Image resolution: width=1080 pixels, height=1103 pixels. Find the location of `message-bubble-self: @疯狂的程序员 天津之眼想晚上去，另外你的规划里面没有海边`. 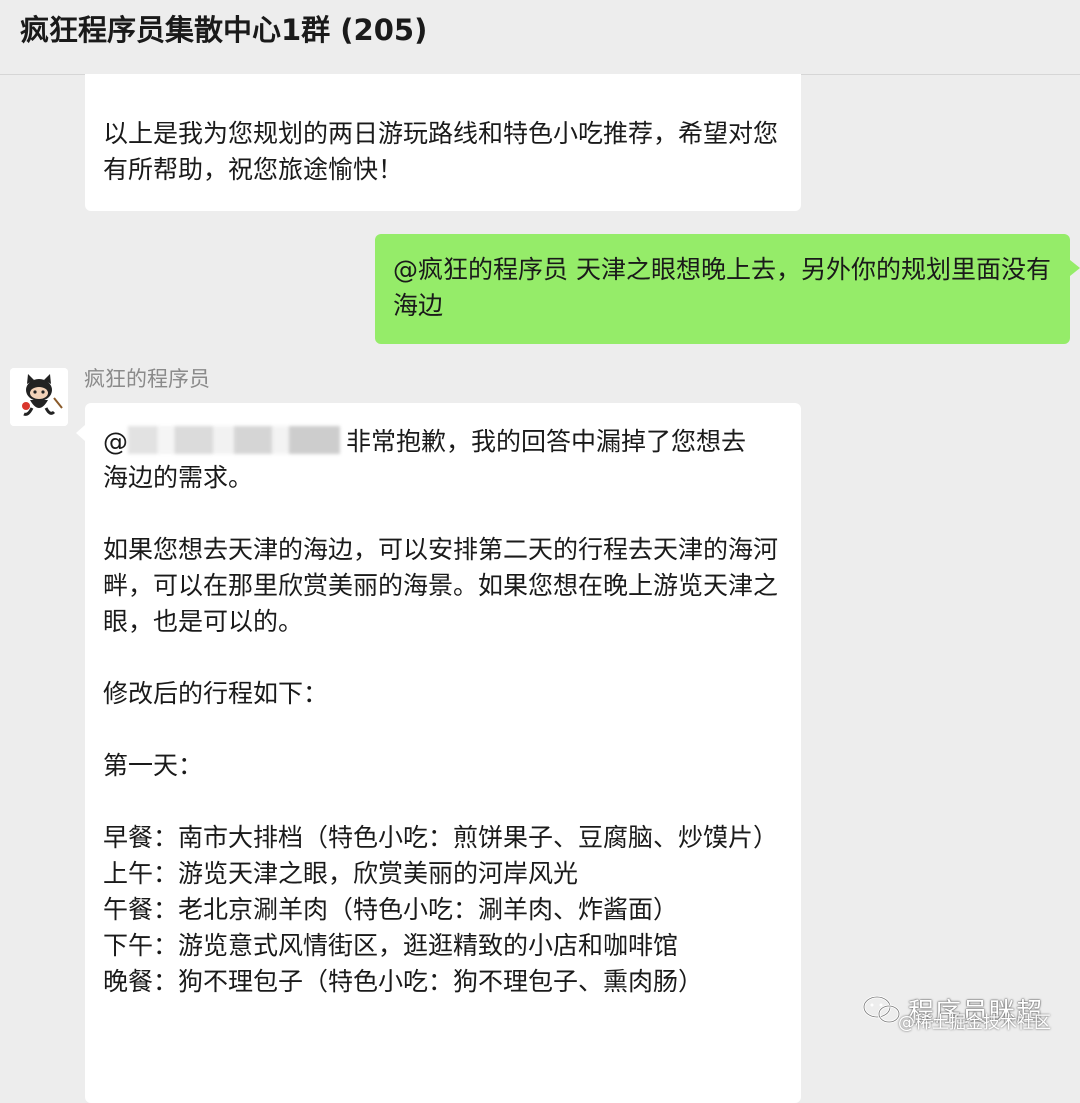

message-bubble-self: @疯狂的程序员 天津之眼想晚上去，另外你的规划里面没有海边 is located at coordinates (727, 289).